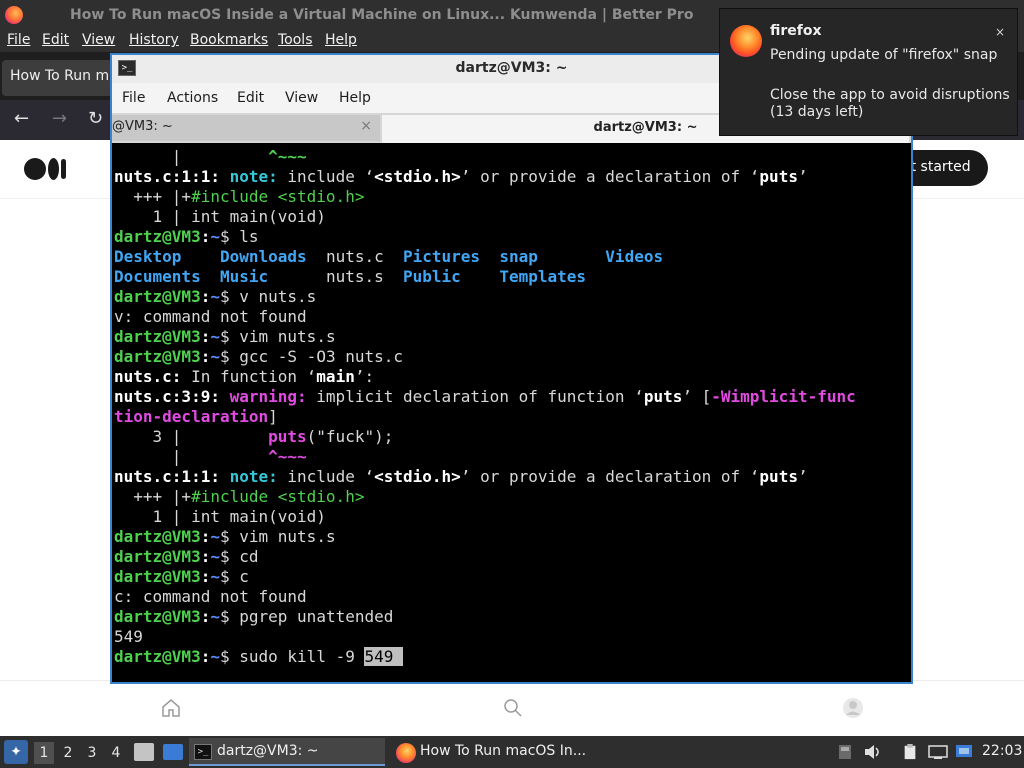 The width and height of the screenshot is (1024, 768). What do you see at coordinates (511, 377) in the screenshot?
I see `terminal-line: nuts.c: In function ‘main’:` at bounding box center [511, 377].